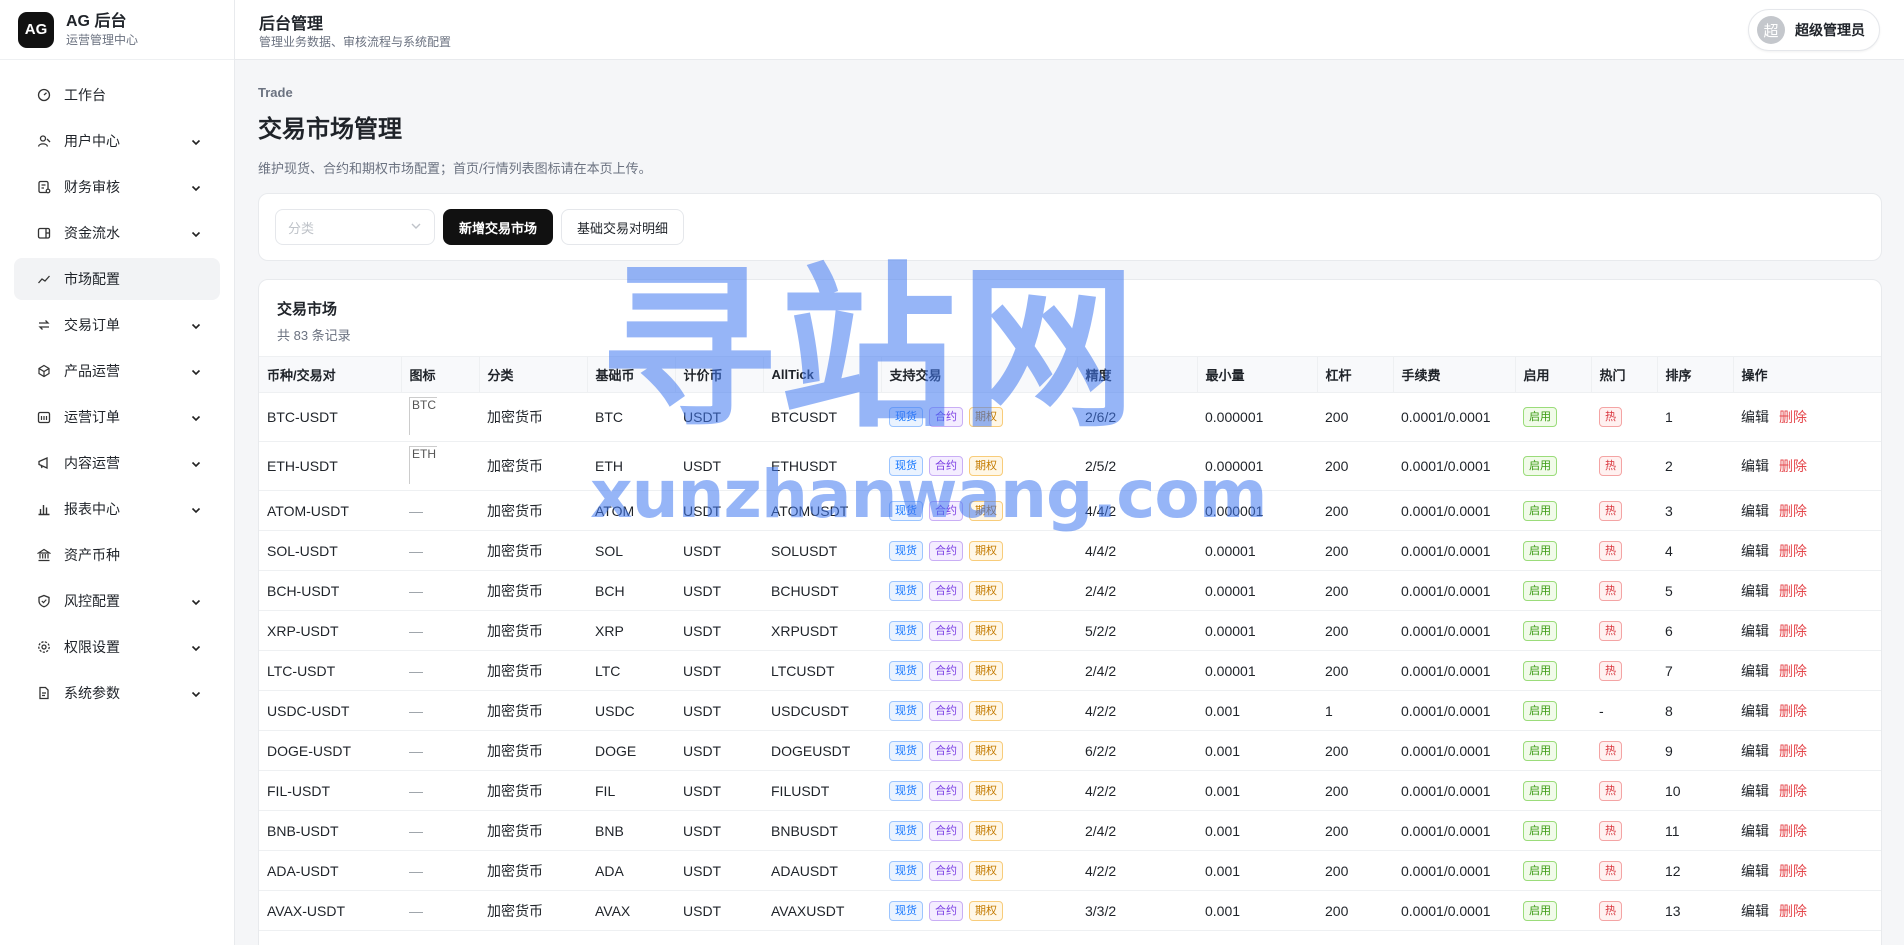  What do you see at coordinates (117, 233) in the screenshot?
I see `sidebar-item-3: 资金流水` at bounding box center [117, 233].